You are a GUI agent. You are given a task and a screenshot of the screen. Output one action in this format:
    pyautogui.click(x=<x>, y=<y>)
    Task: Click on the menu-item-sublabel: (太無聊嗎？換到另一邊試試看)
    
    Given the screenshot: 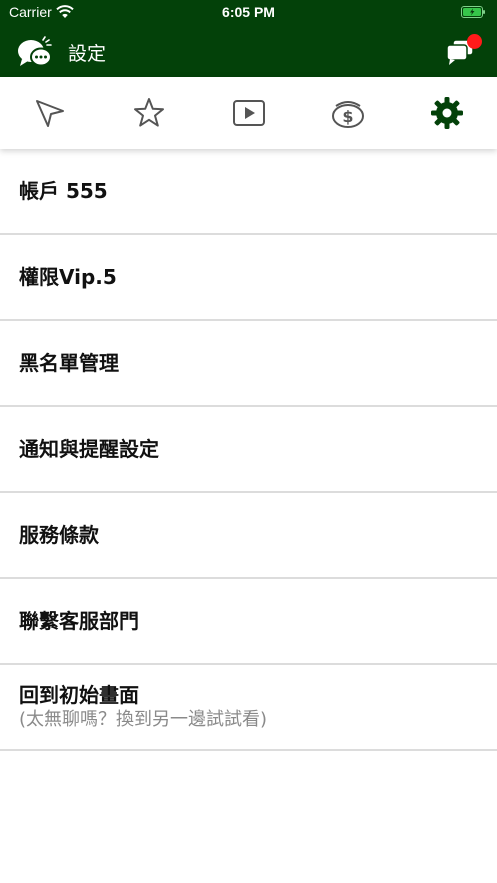 What is the action you would take?
    pyautogui.click(x=143, y=719)
    